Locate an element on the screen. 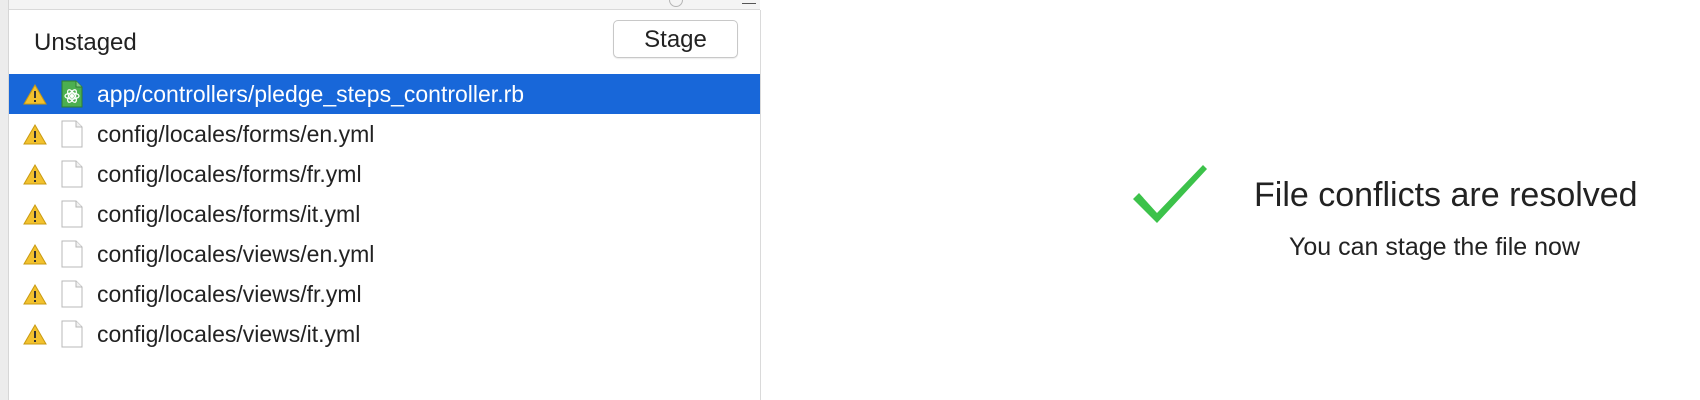 The height and width of the screenshot is (400, 1700). file-row: config/locales/forms/it.yml is located at coordinates (384, 214).